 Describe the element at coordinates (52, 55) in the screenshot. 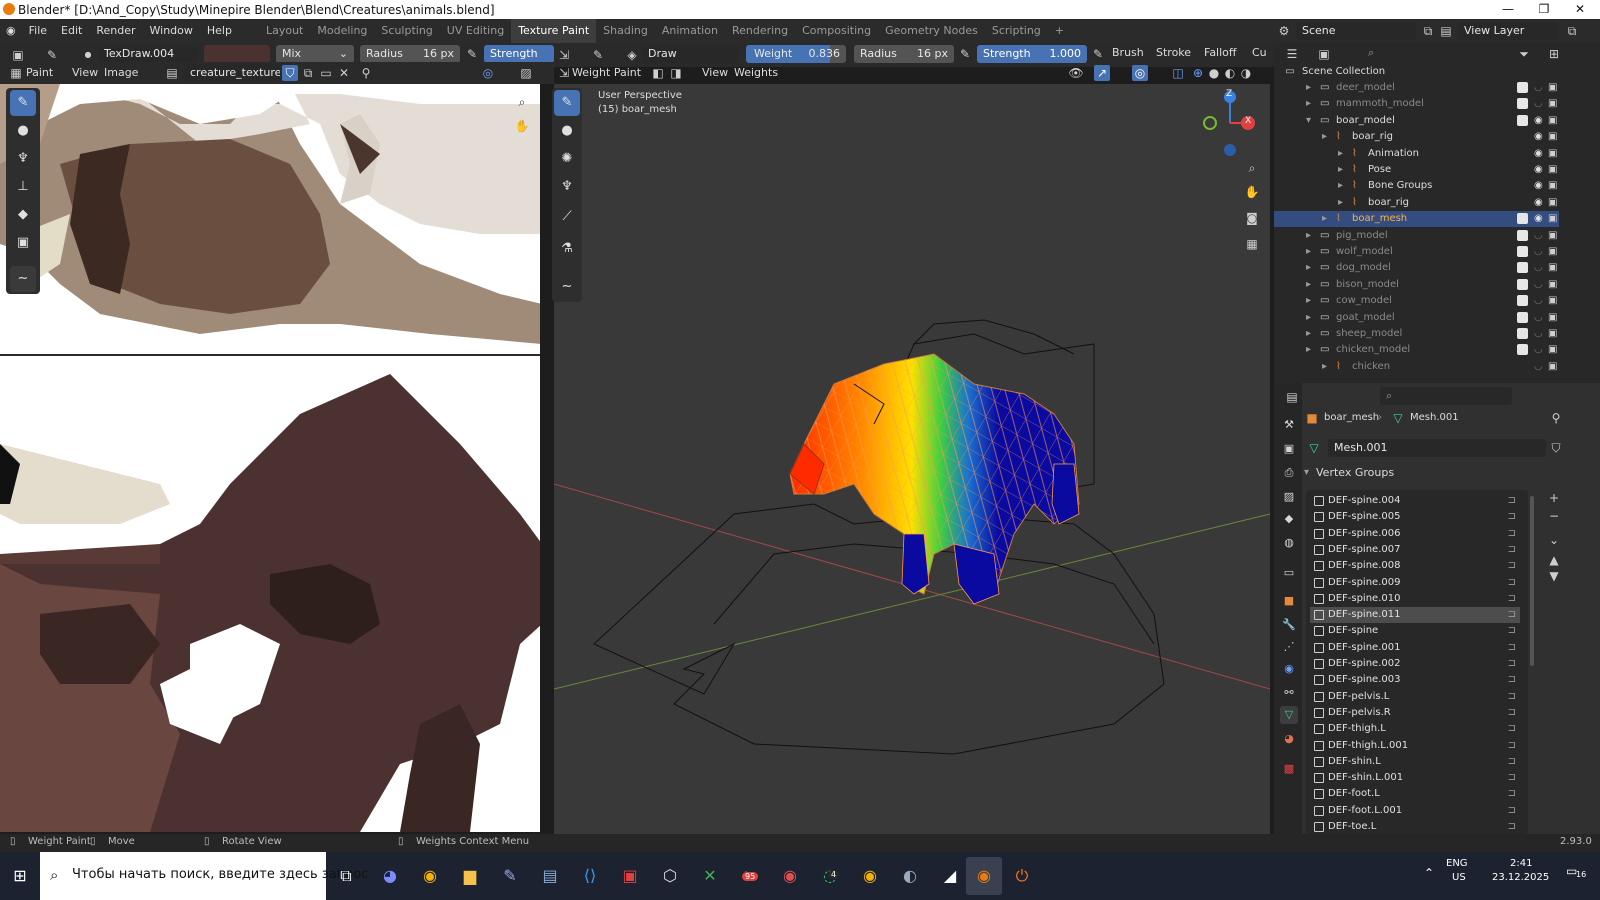

I see `brush-icon: ✎` at that location.